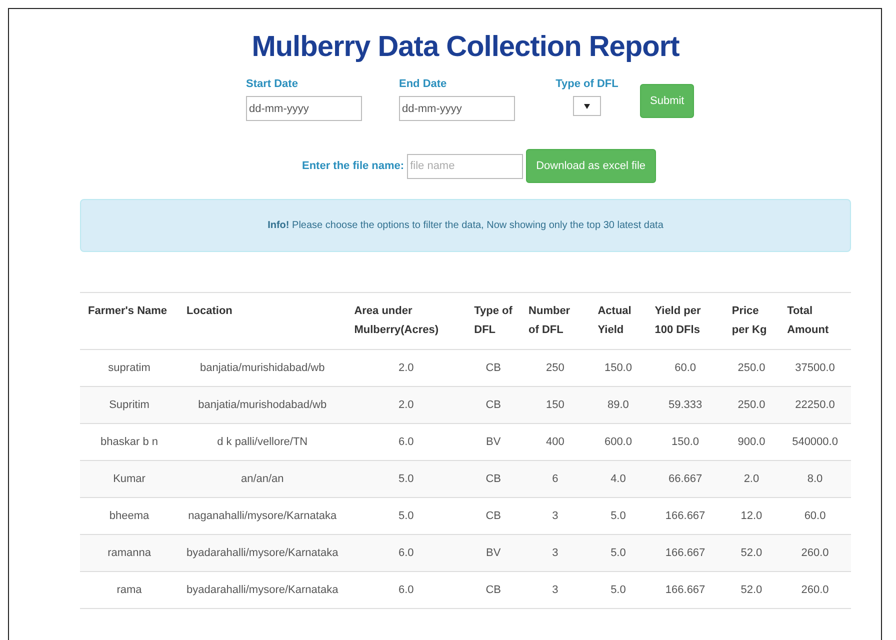  I want to click on column-header: Number of DFL, so click(555, 321).